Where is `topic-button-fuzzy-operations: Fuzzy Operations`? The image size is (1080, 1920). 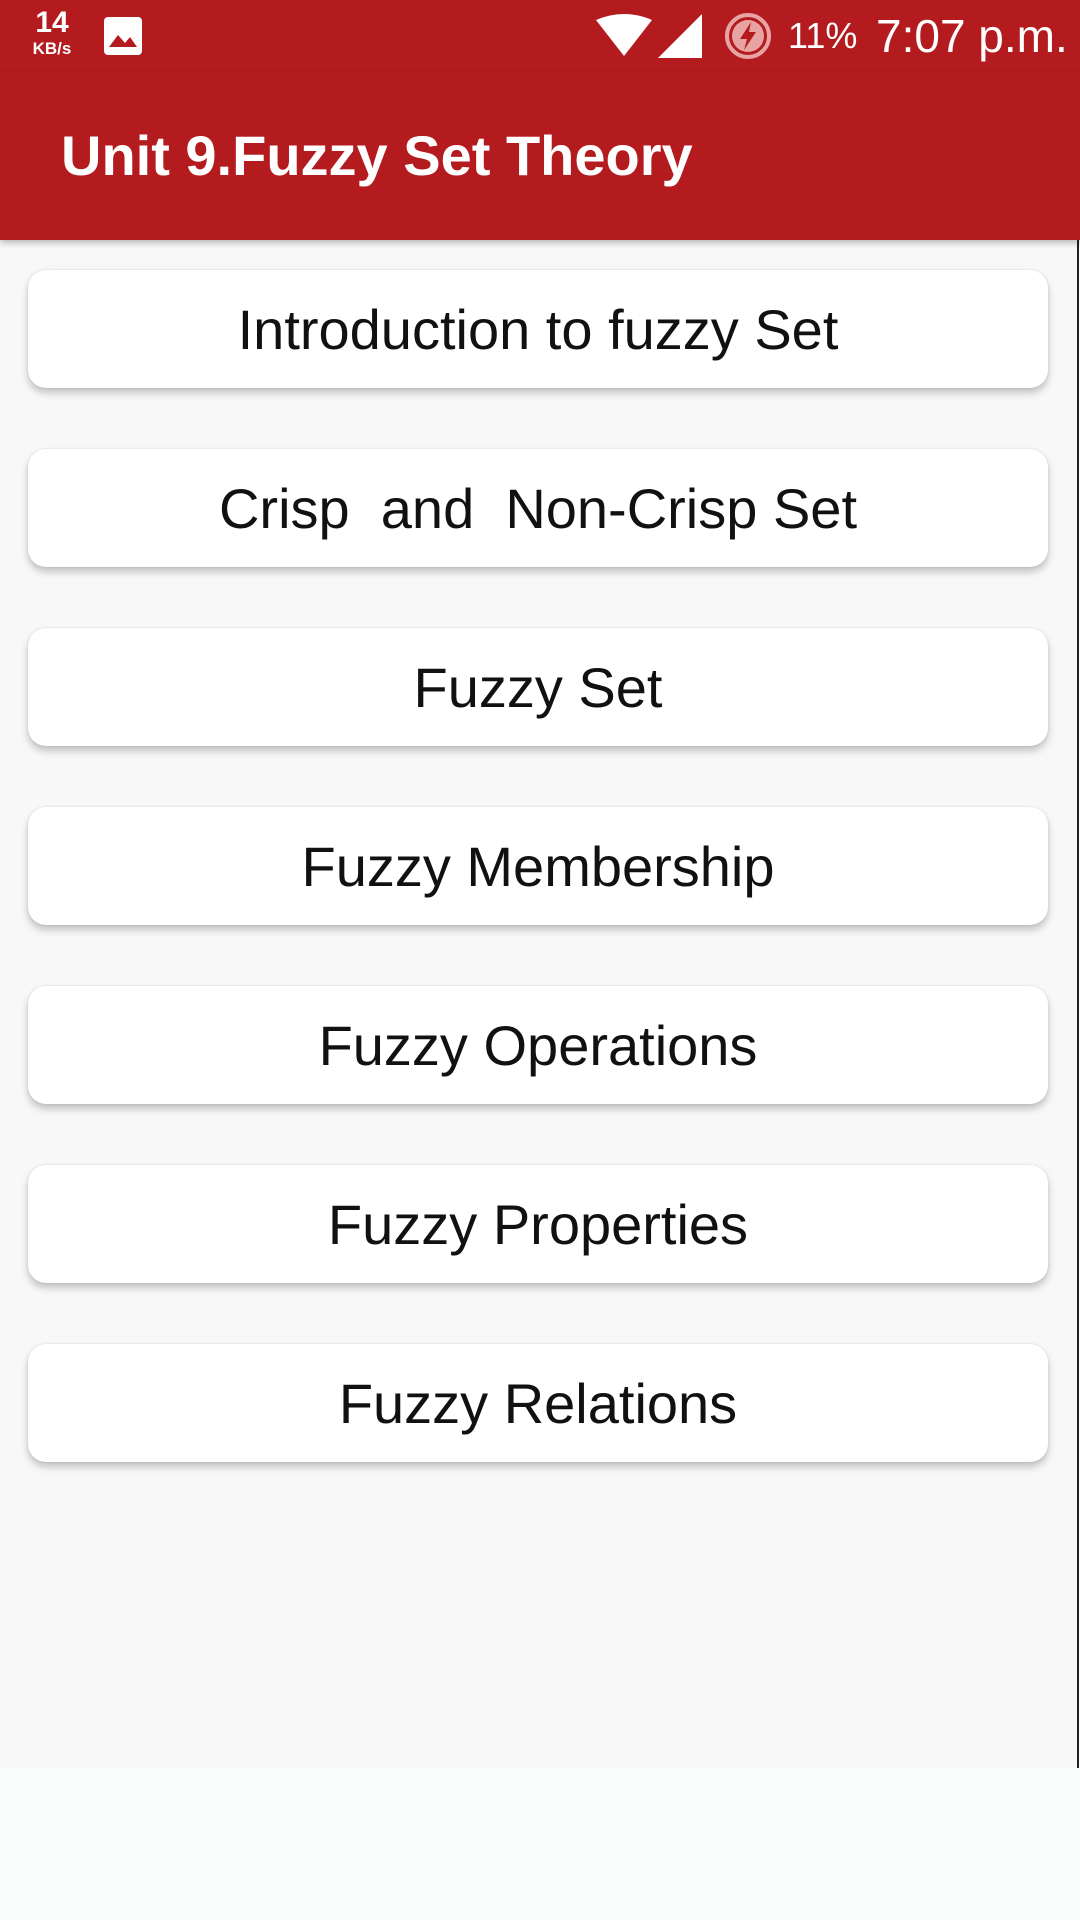
topic-button-fuzzy-operations: Fuzzy Operations is located at coordinates (538, 1045).